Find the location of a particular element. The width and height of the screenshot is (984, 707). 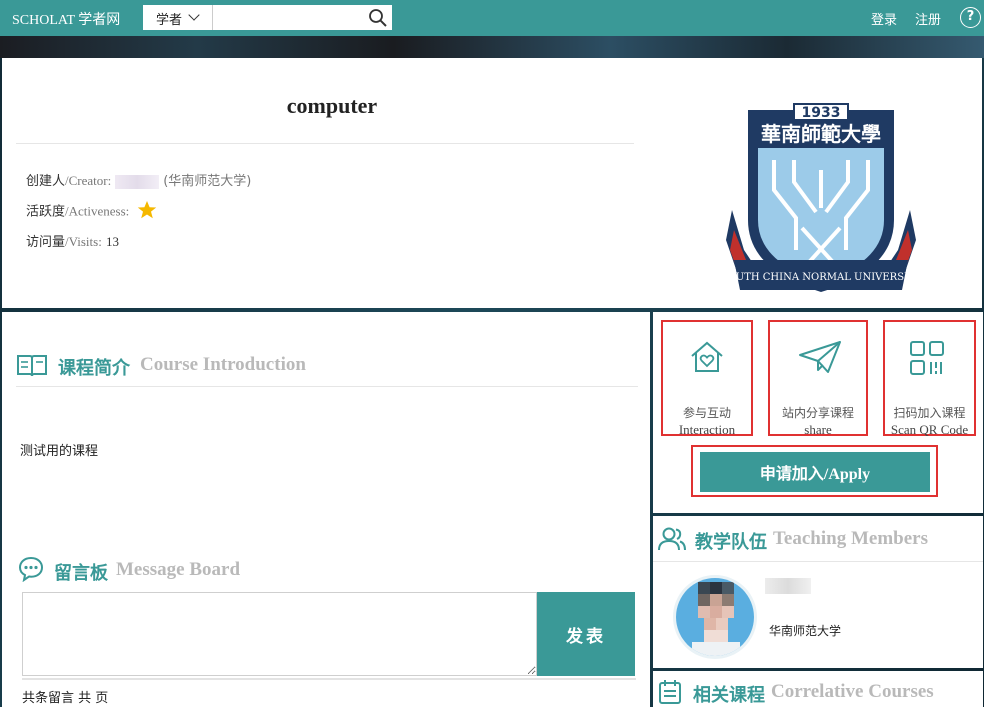

course-title: computer is located at coordinates (332, 105).